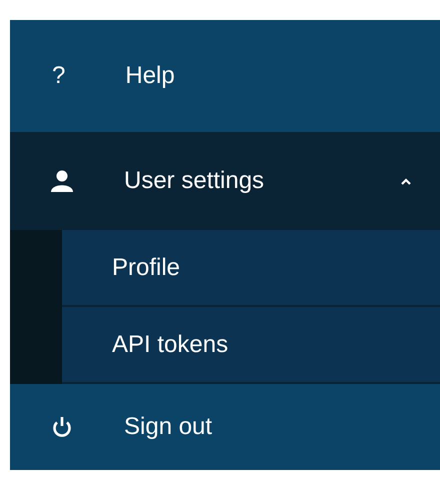 The height and width of the screenshot is (489, 440). Describe the element at coordinates (251, 345) in the screenshot. I see `submenu-item: API tokens` at that location.